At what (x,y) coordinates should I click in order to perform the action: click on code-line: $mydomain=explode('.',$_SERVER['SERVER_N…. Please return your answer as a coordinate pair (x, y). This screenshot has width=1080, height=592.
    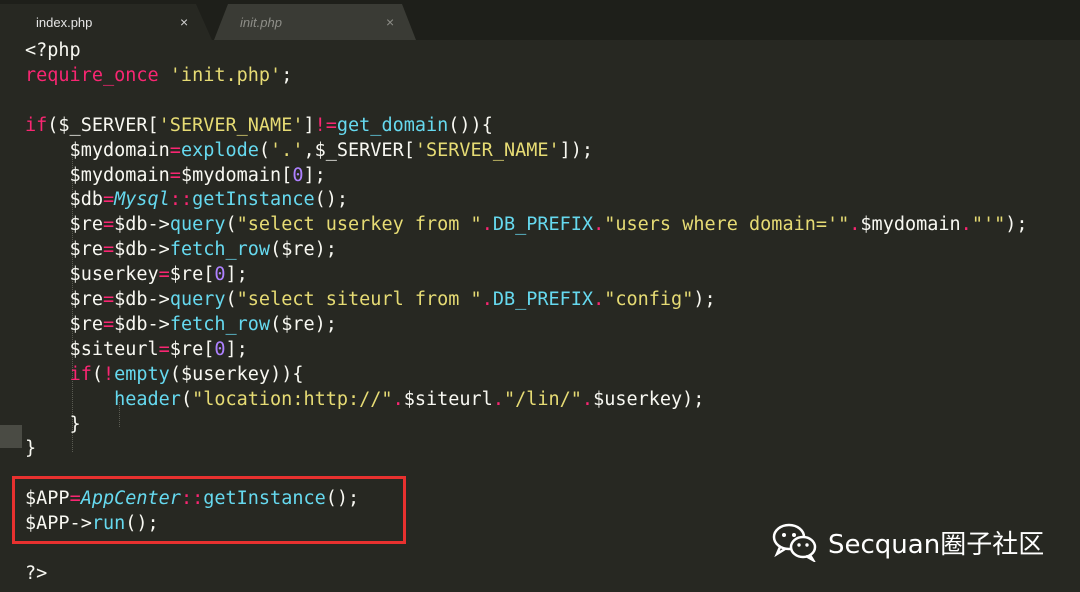
    Looking at the image, I should click on (309, 150).